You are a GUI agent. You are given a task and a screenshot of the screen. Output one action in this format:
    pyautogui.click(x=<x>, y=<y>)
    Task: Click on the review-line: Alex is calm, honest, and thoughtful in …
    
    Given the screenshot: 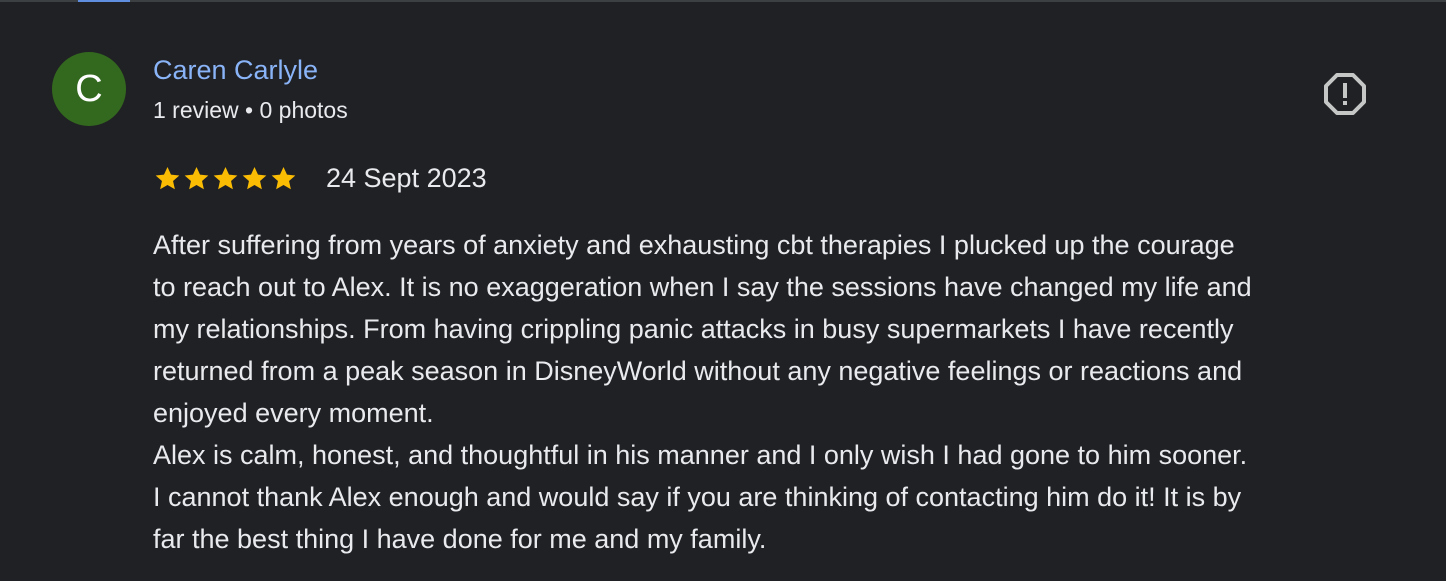 What is the action you would take?
    pyautogui.click(x=700, y=455)
    